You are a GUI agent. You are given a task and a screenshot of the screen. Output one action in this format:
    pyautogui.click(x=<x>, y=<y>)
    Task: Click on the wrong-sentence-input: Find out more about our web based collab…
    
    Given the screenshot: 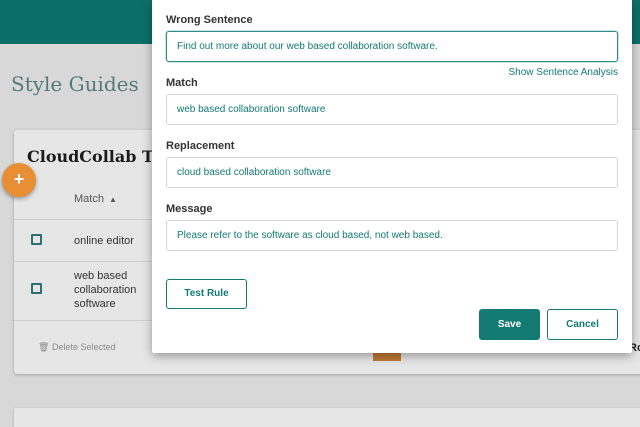 What is the action you would take?
    pyautogui.click(x=392, y=46)
    